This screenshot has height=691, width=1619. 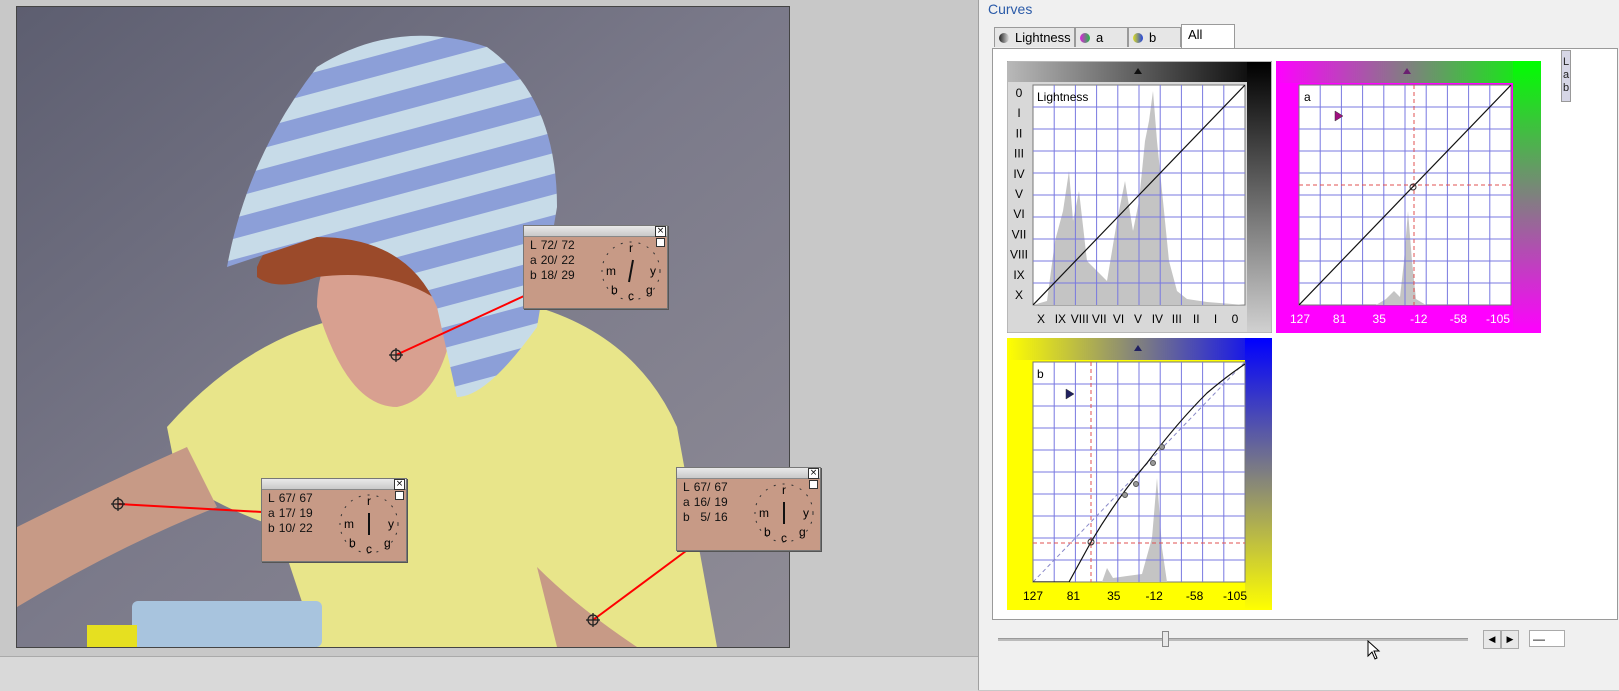 What do you see at coordinates (1019, 194) in the screenshot?
I see `y-tick-label: V` at bounding box center [1019, 194].